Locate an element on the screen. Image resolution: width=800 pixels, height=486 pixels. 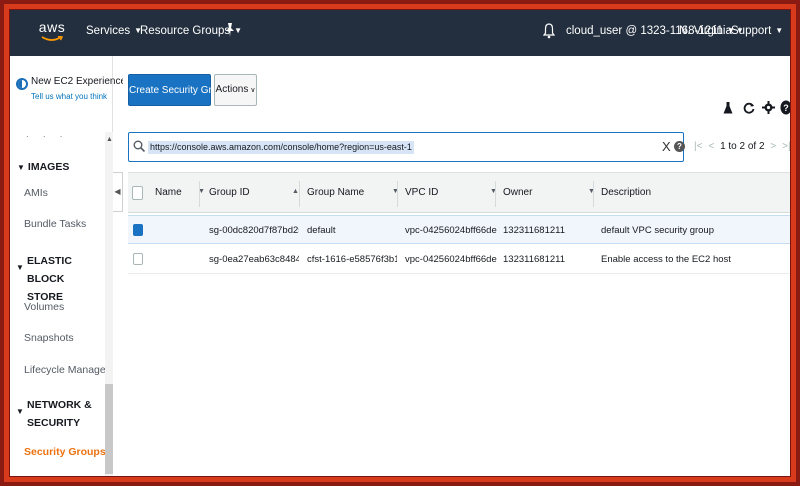
cell-group-name: default is located at coordinates (321, 230).